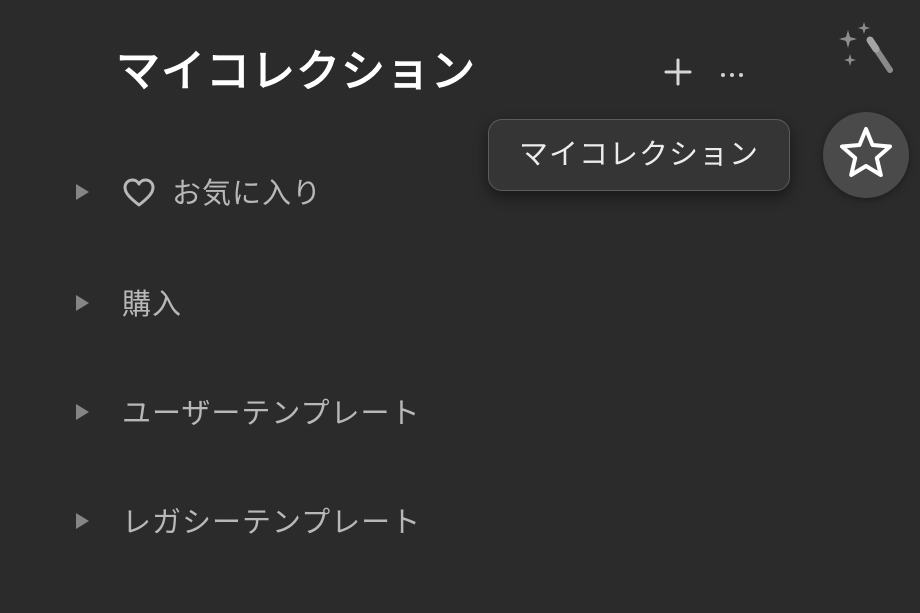 The image size is (920, 613). I want to click on magic-wand-icon, so click(866, 47).